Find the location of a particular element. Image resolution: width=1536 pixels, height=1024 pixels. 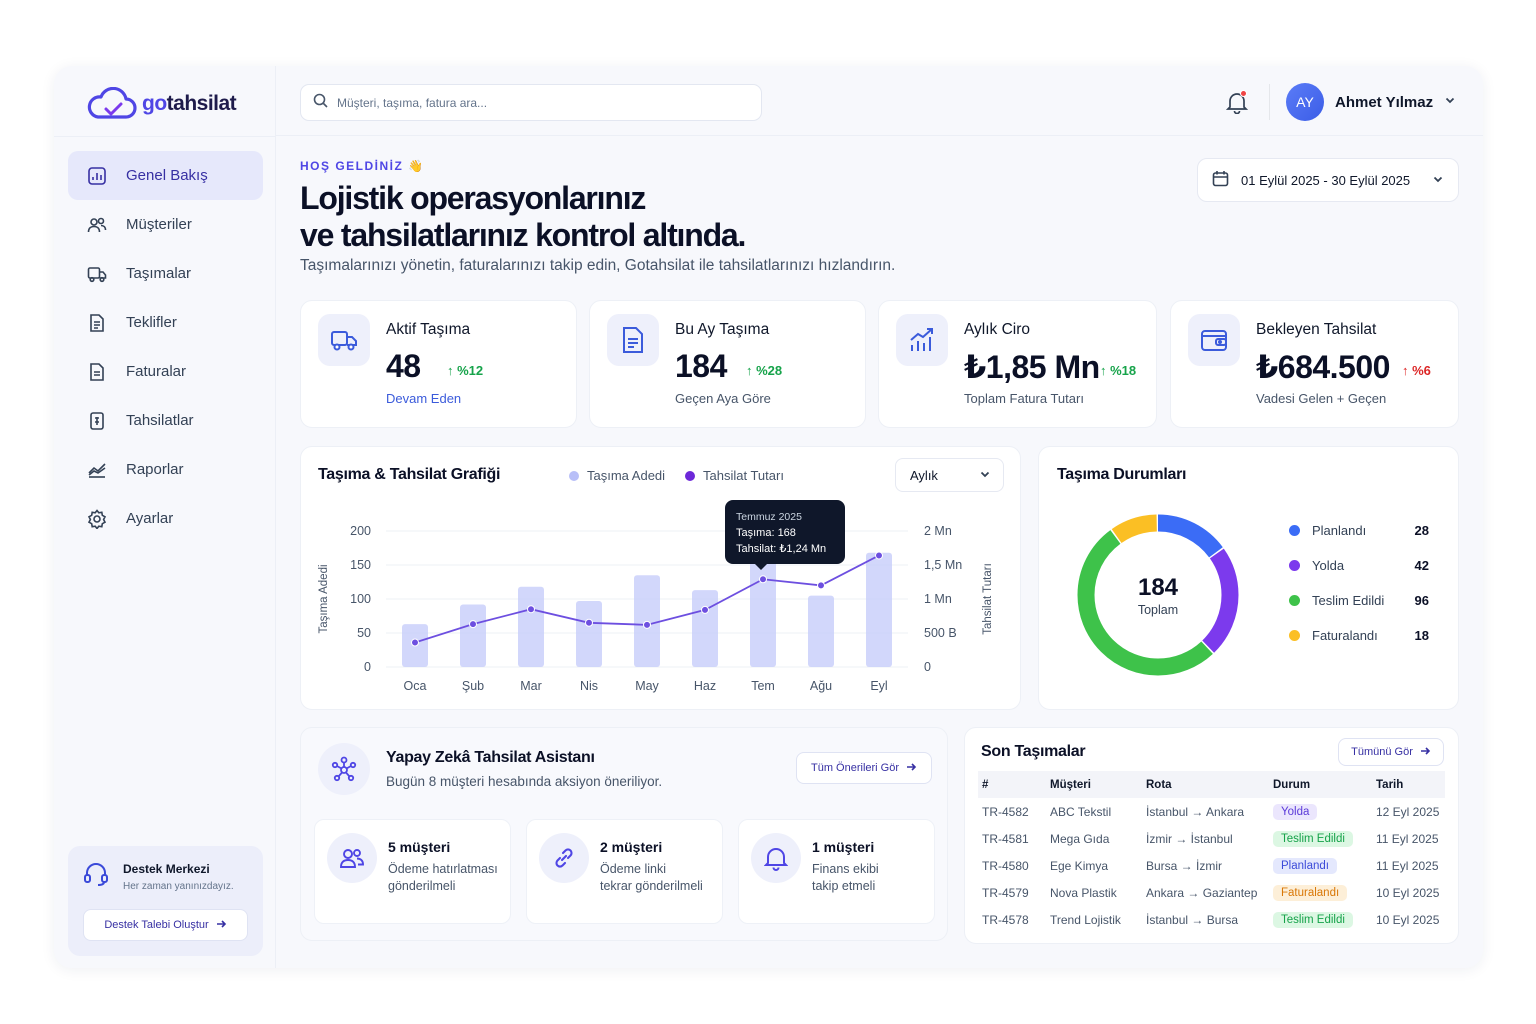

y-tick-label: 100 is located at coordinates (360, 599).